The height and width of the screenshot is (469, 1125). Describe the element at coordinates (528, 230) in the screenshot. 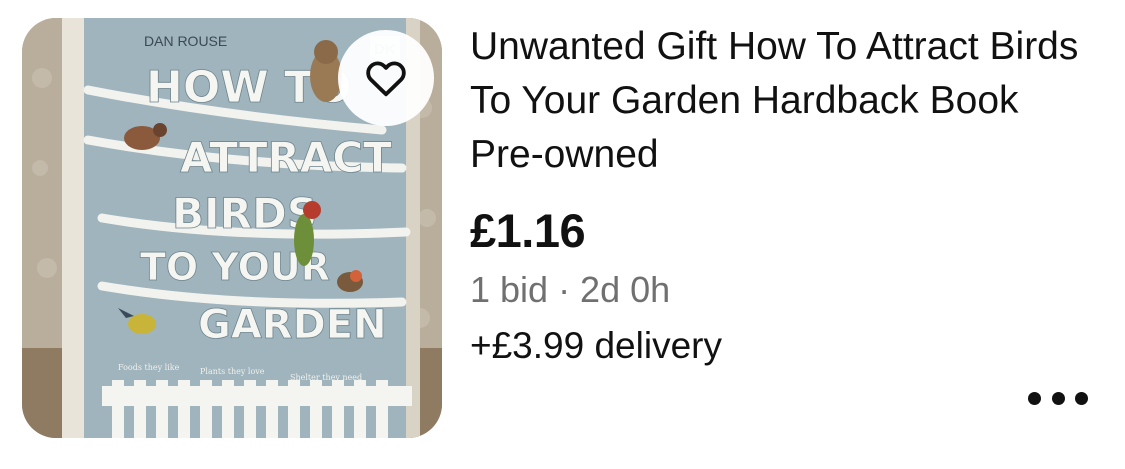

I see `current-price: £1.16` at that location.